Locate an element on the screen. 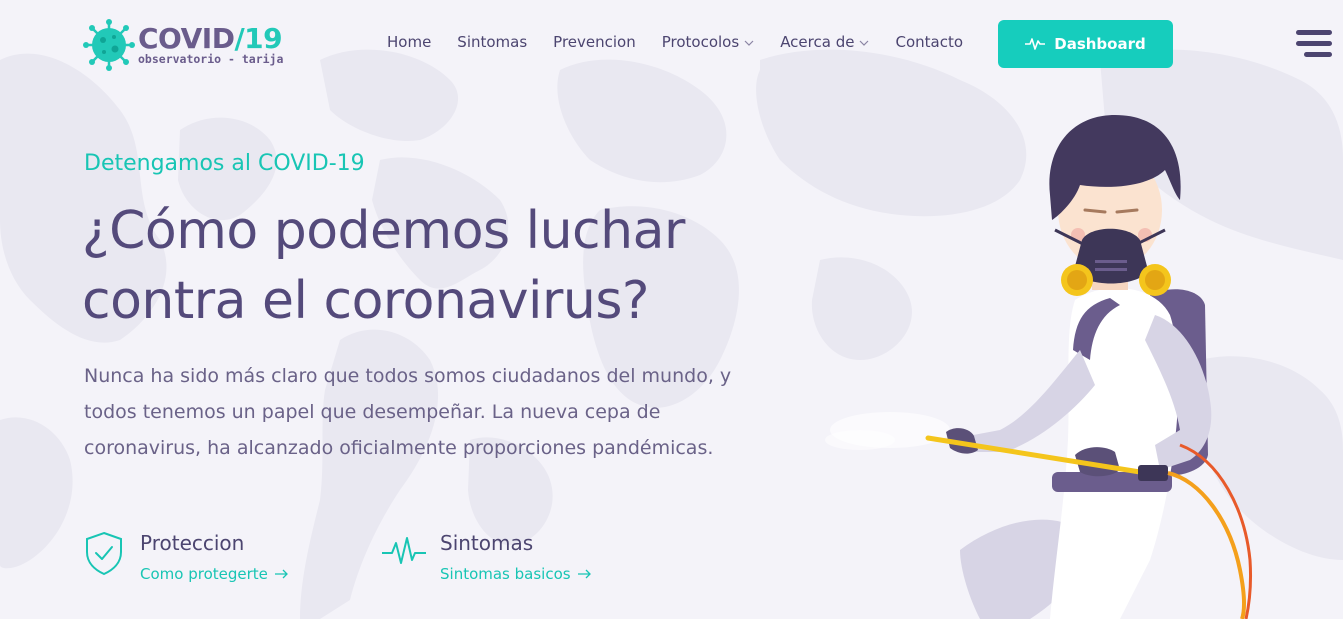 This screenshot has width=1343, height=619. sintomas-basicos-link: Sintomas basicos is located at coordinates (516, 574).